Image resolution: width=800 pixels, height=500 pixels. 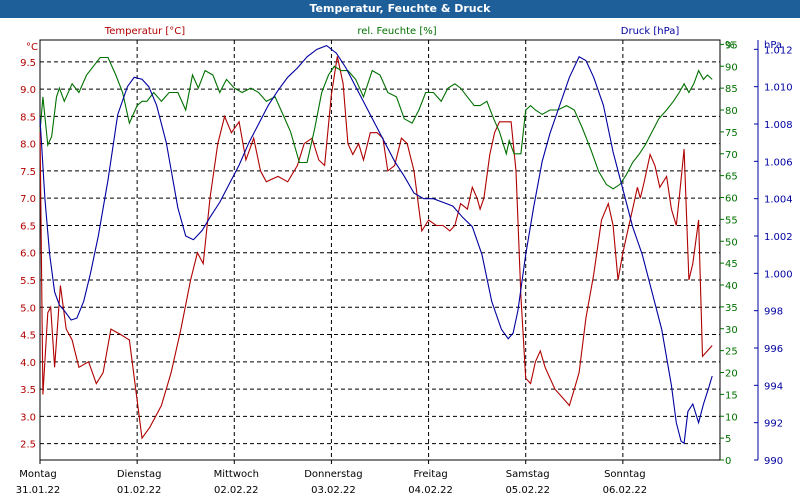 I want to click on tick-label-humidity: 5, so click(x=728, y=439).